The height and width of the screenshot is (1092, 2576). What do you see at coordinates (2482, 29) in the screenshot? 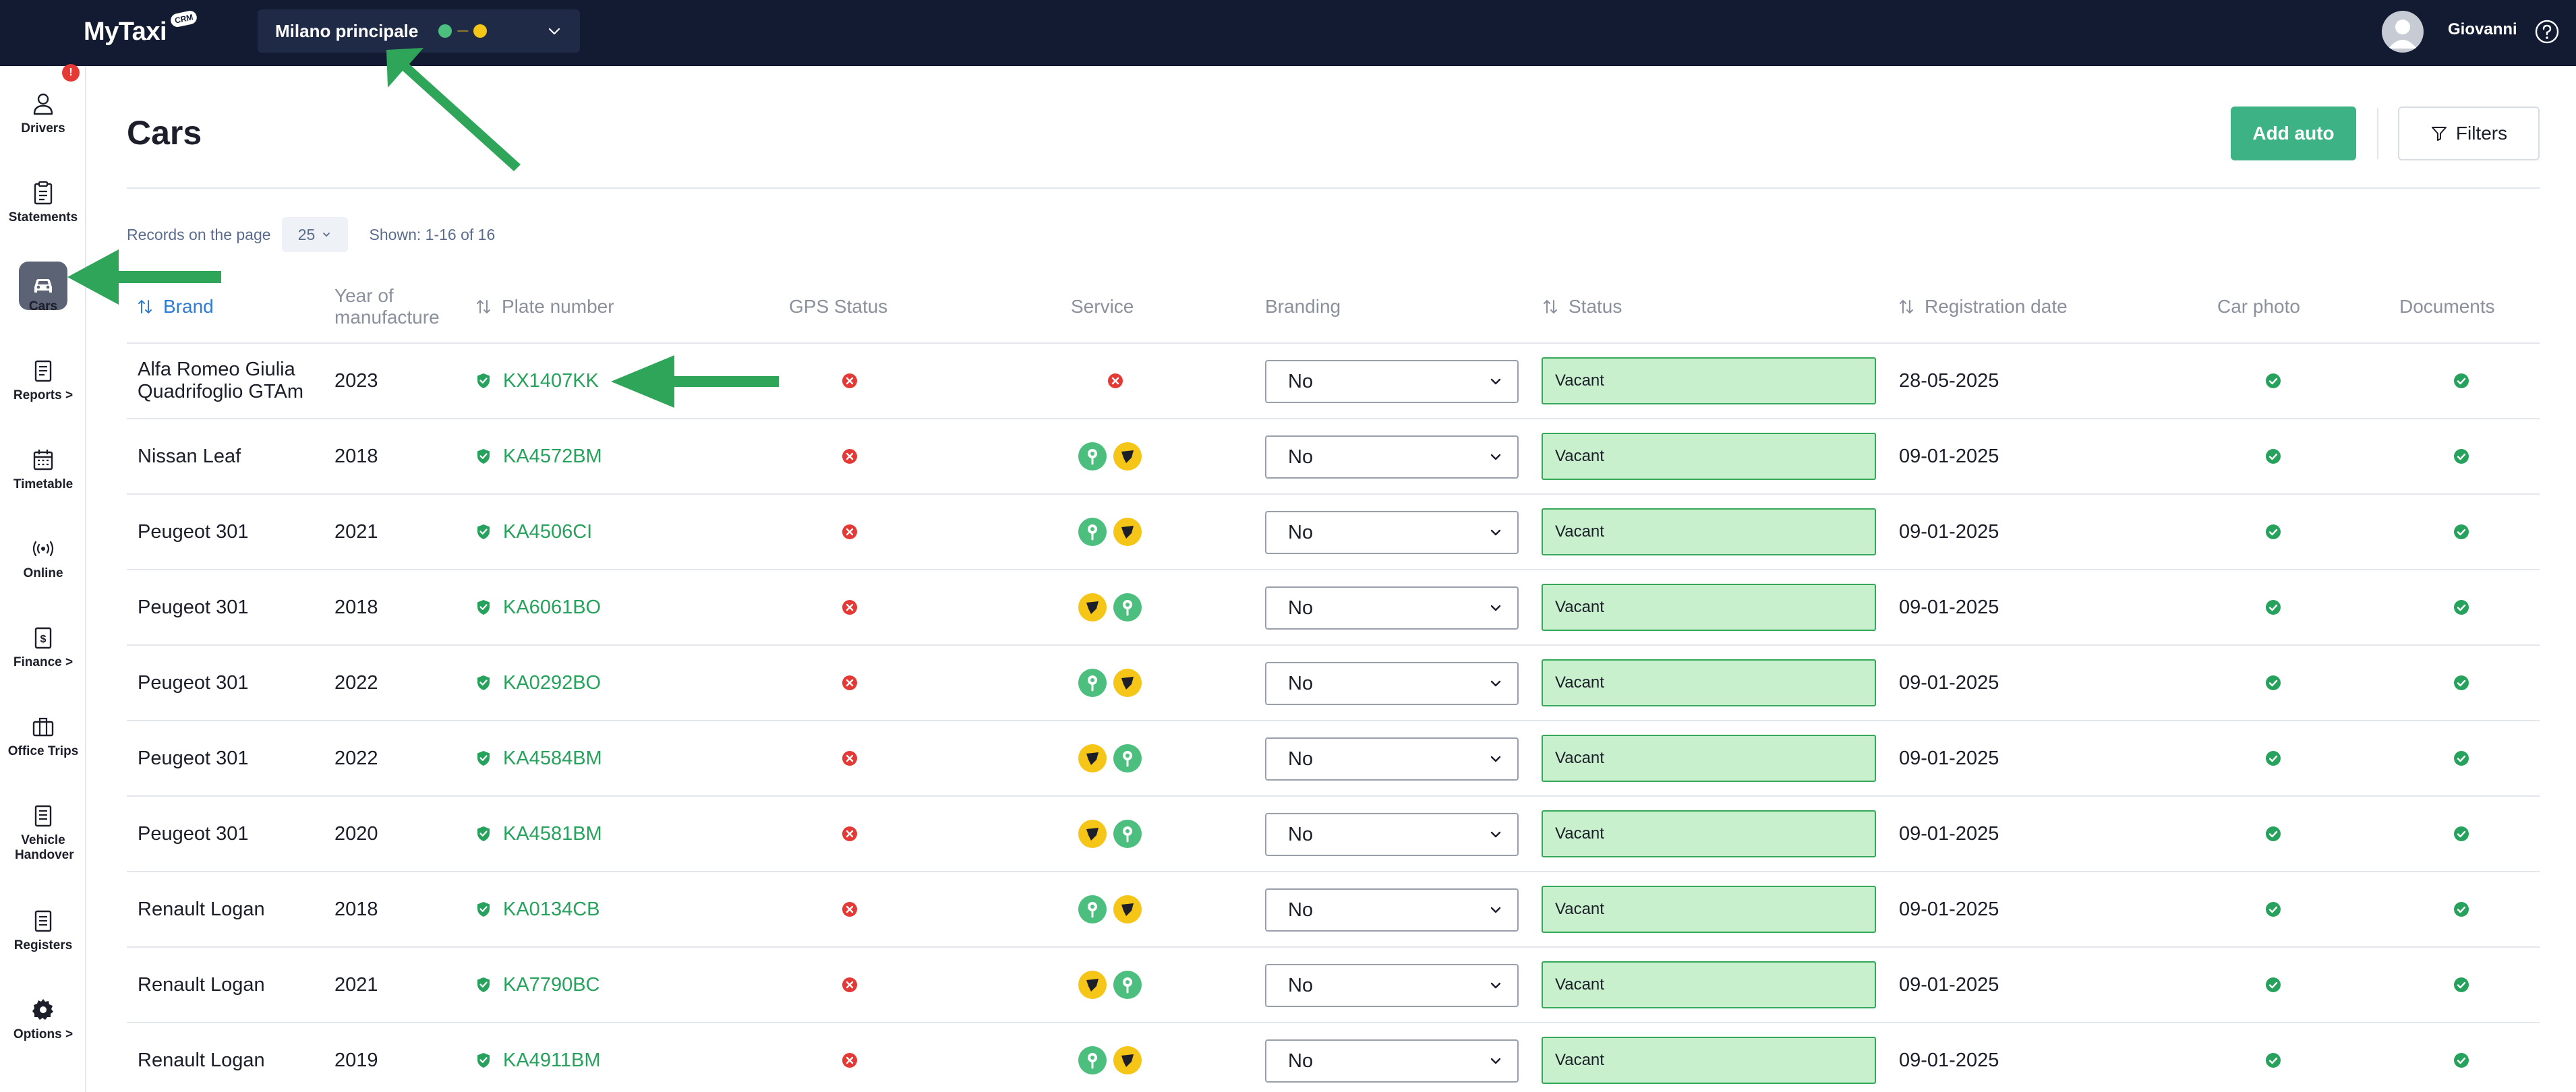
I see `user-name: Giovanni` at bounding box center [2482, 29].